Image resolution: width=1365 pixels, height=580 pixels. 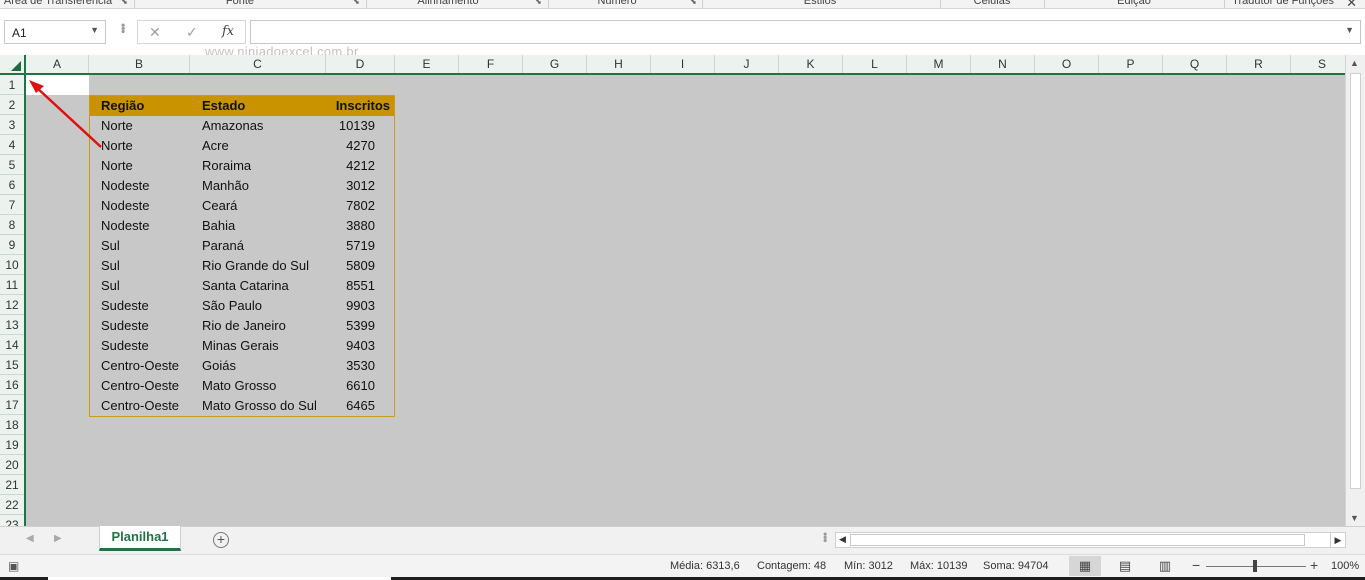 I want to click on page-layout-view-icon: ▤, so click(x=1125, y=566).